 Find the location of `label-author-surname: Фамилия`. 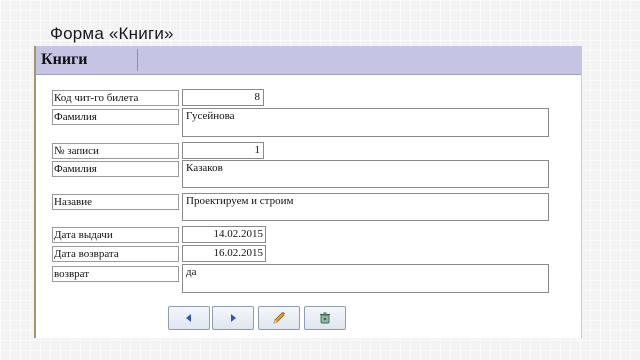

label-author-surname: Фамилия is located at coordinates (115, 169).